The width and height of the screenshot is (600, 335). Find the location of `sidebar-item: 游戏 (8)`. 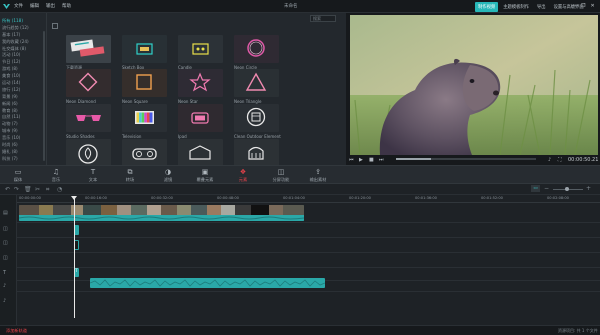

sidebar-item: 游戏 (8) is located at coordinates (23, 69).